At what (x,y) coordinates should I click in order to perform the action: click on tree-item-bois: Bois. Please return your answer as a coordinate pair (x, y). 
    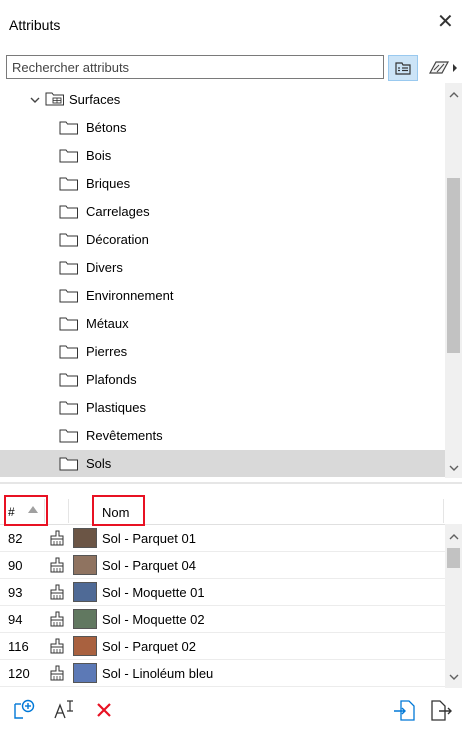
    Looking at the image, I should click on (222, 155).